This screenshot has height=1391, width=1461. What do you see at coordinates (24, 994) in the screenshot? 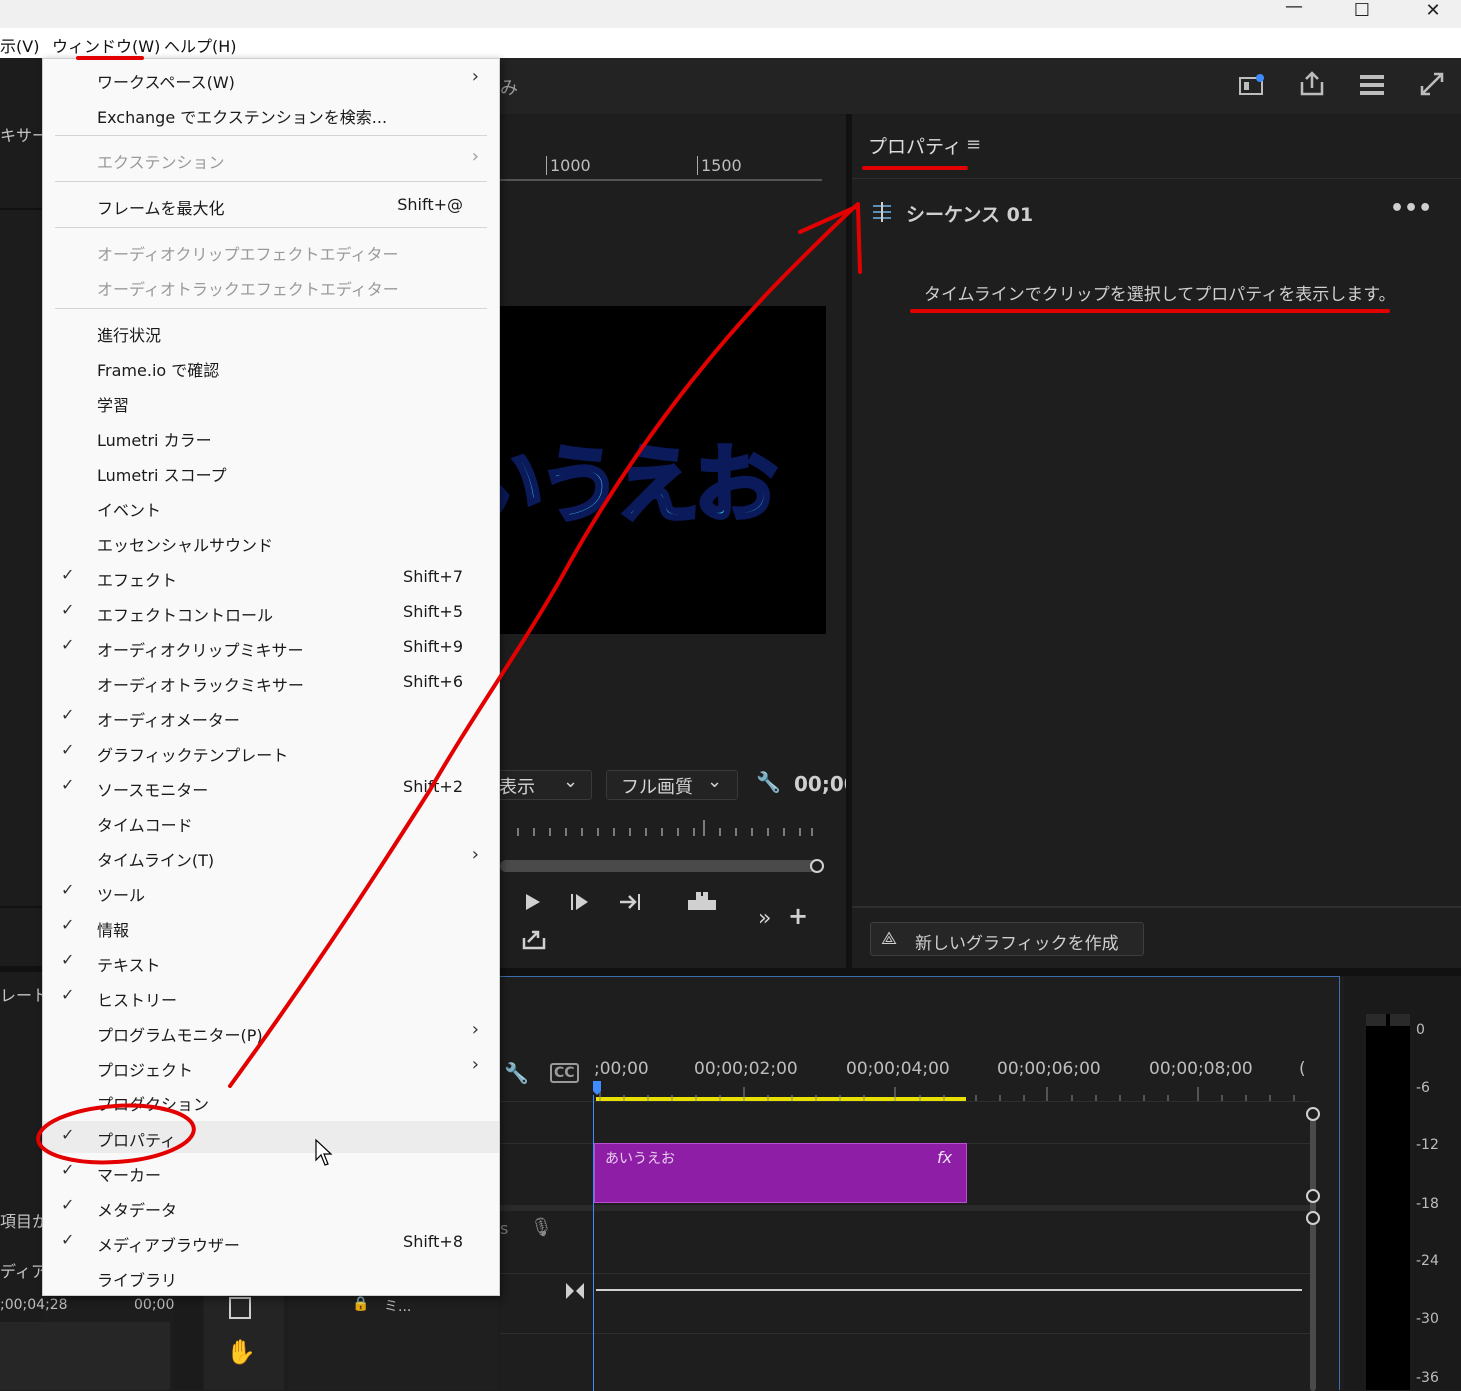
I see `graphic-template-tab-partial: レート` at bounding box center [24, 994].